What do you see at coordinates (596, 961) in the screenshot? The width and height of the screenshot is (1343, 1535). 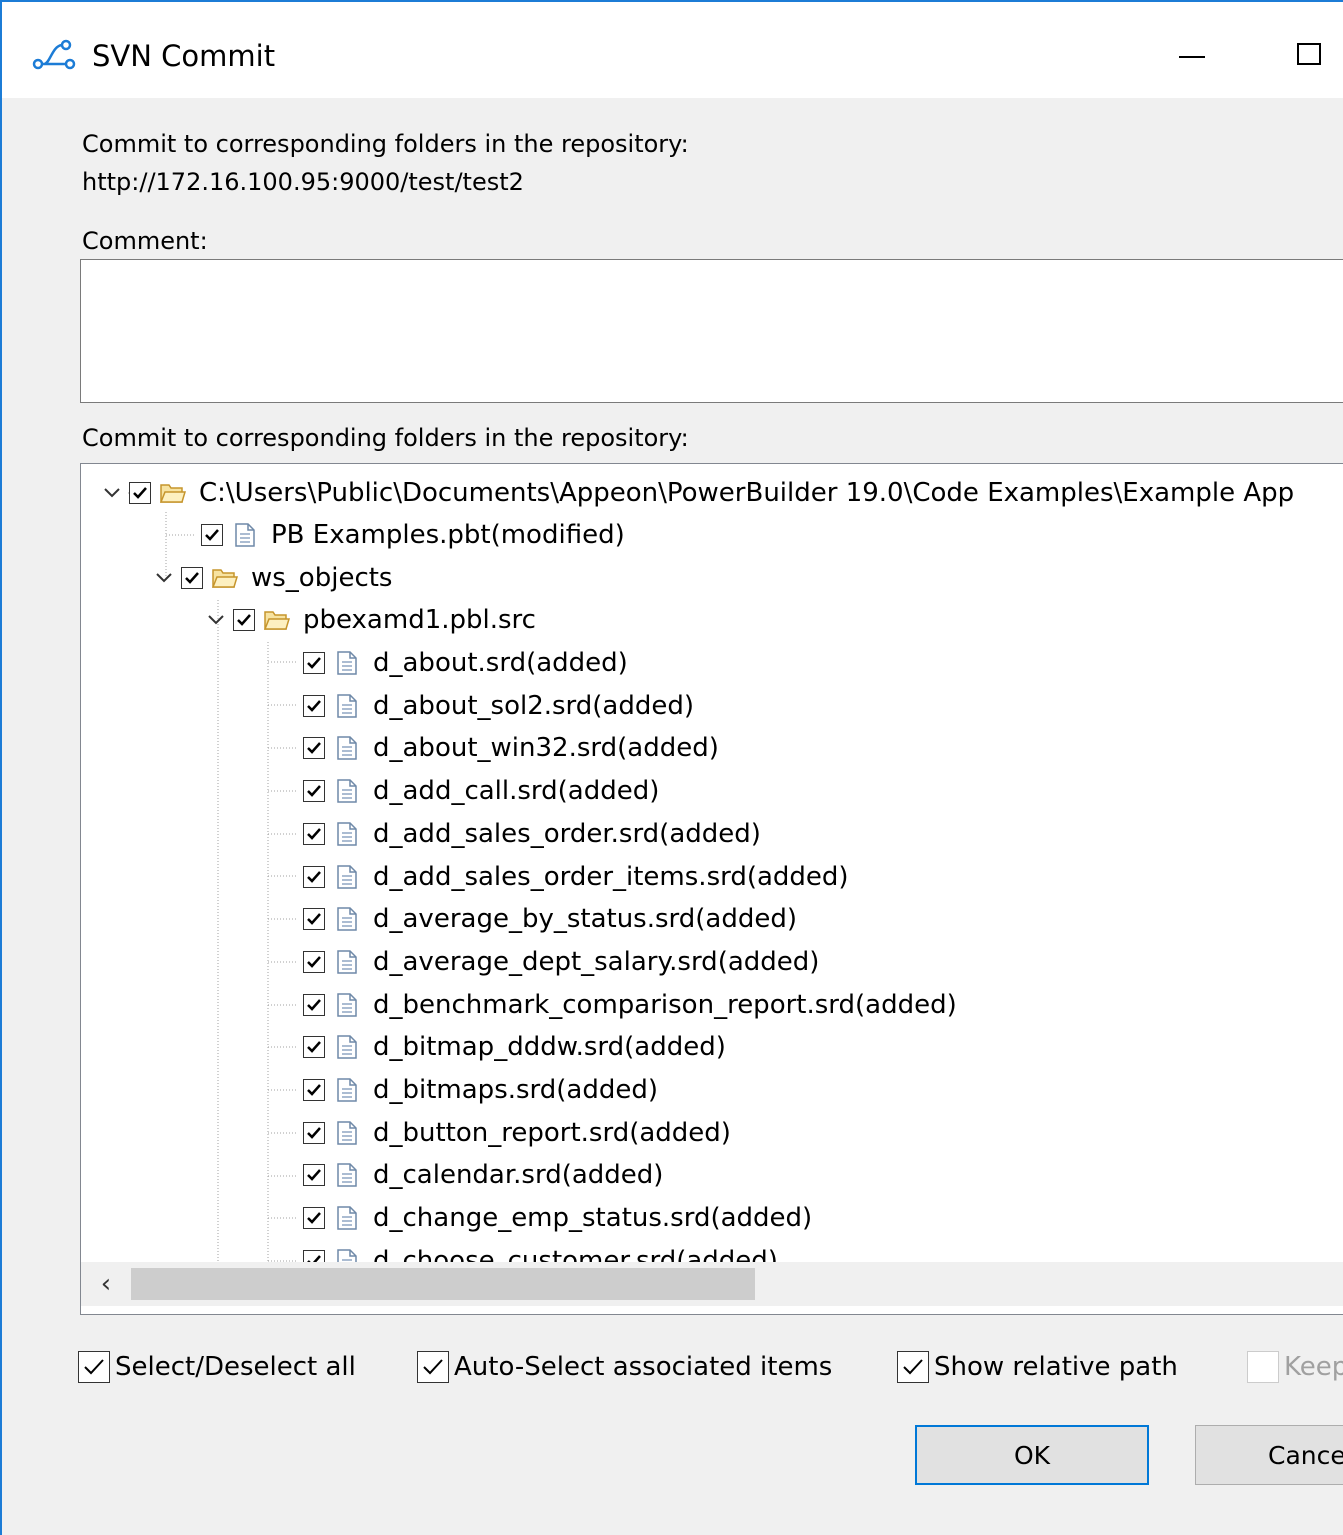 I see `tree-node-label: d_average_dept_salary.srd(added)` at bounding box center [596, 961].